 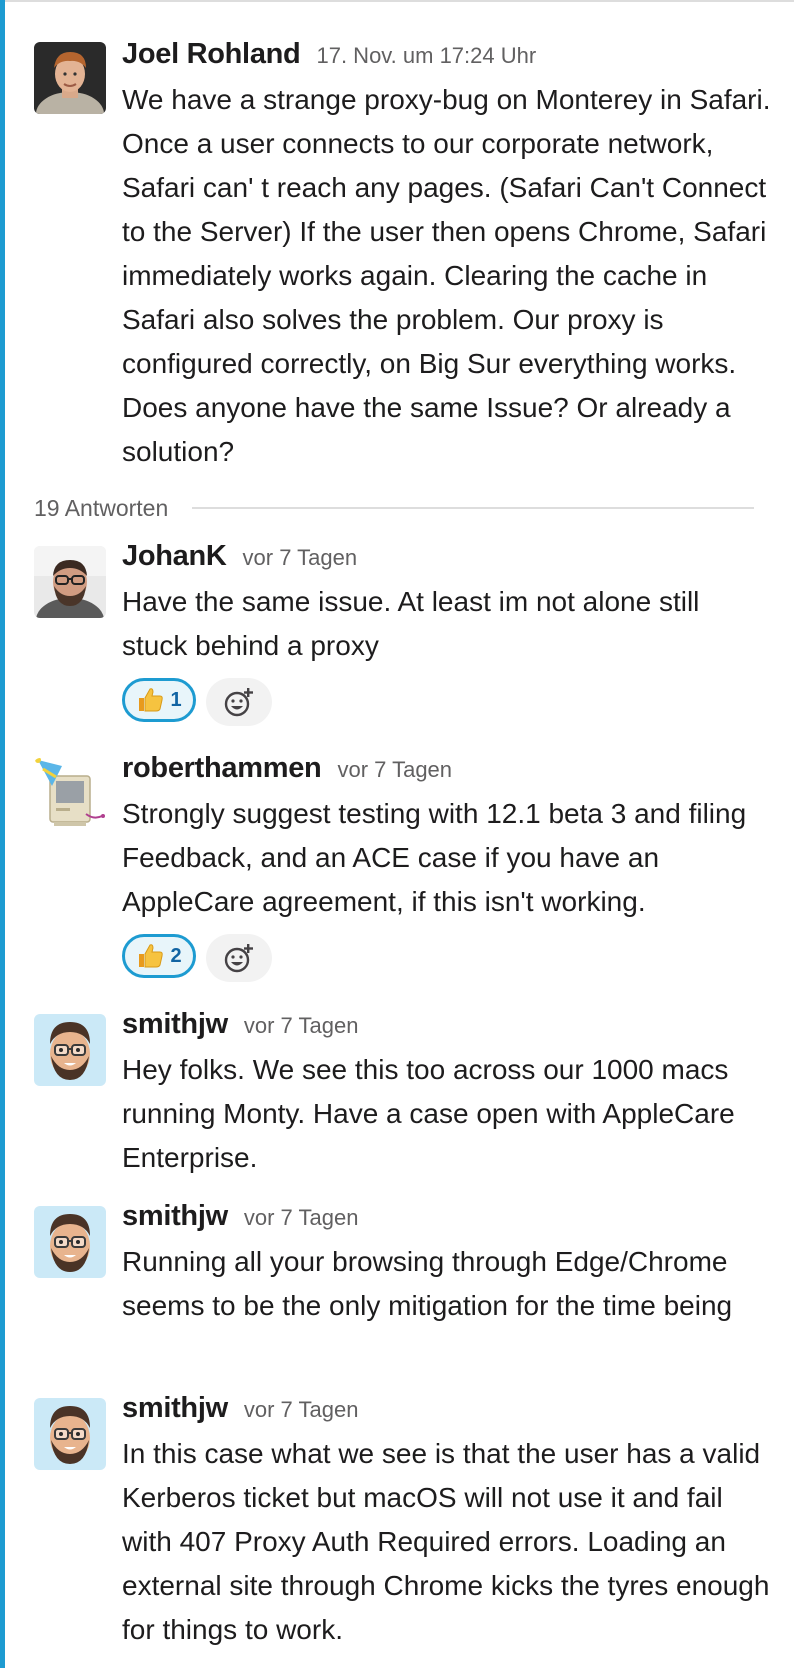 What do you see at coordinates (211, 54) in the screenshot?
I see `author-name: Joel Rohland` at bounding box center [211, 54].